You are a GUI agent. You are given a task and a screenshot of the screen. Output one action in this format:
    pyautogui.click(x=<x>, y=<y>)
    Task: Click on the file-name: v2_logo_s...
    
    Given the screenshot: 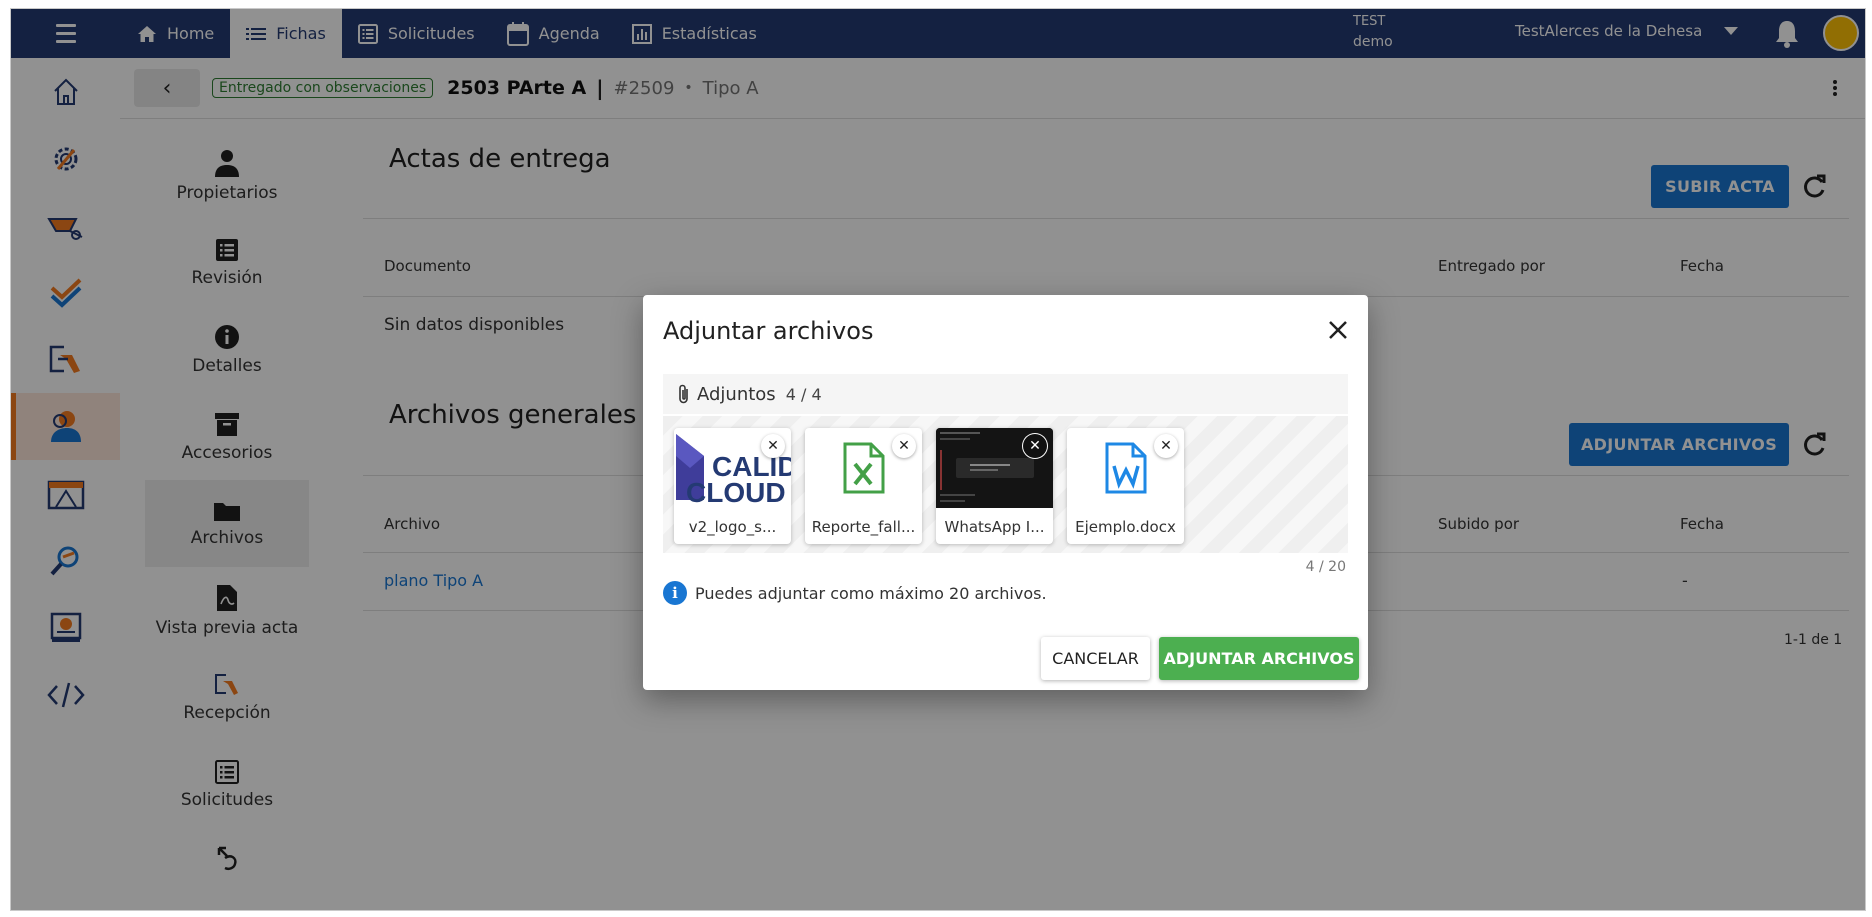 What is the action you would take?
    pyautogui.click(x=732, y=527)
    